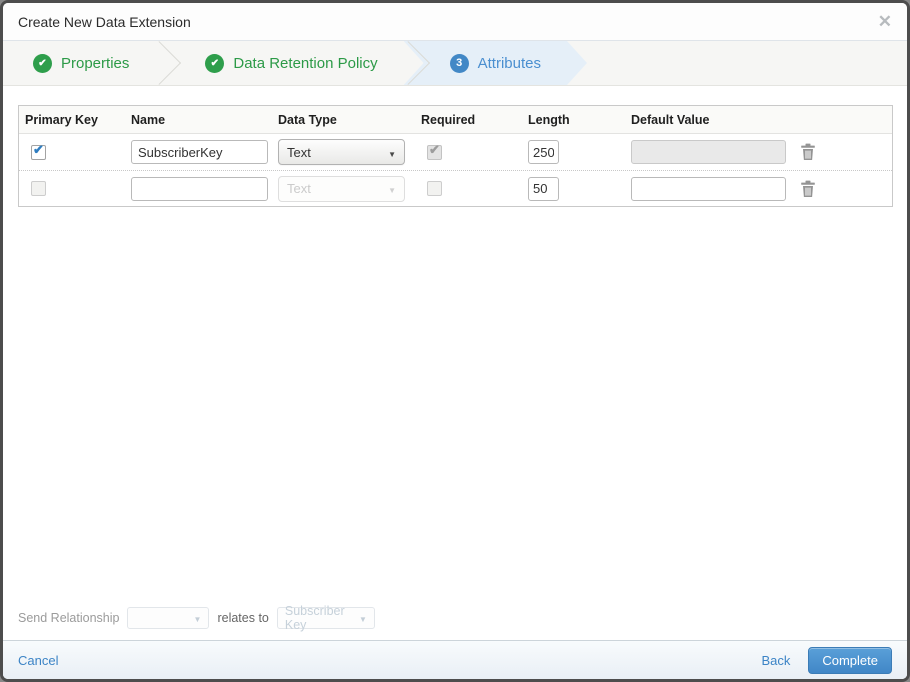 The width and height of the screenshot is (910, 682). Describe the element at coordinates (38, 188) in the screenshot. I see `primary-key-checkbox` at that location.